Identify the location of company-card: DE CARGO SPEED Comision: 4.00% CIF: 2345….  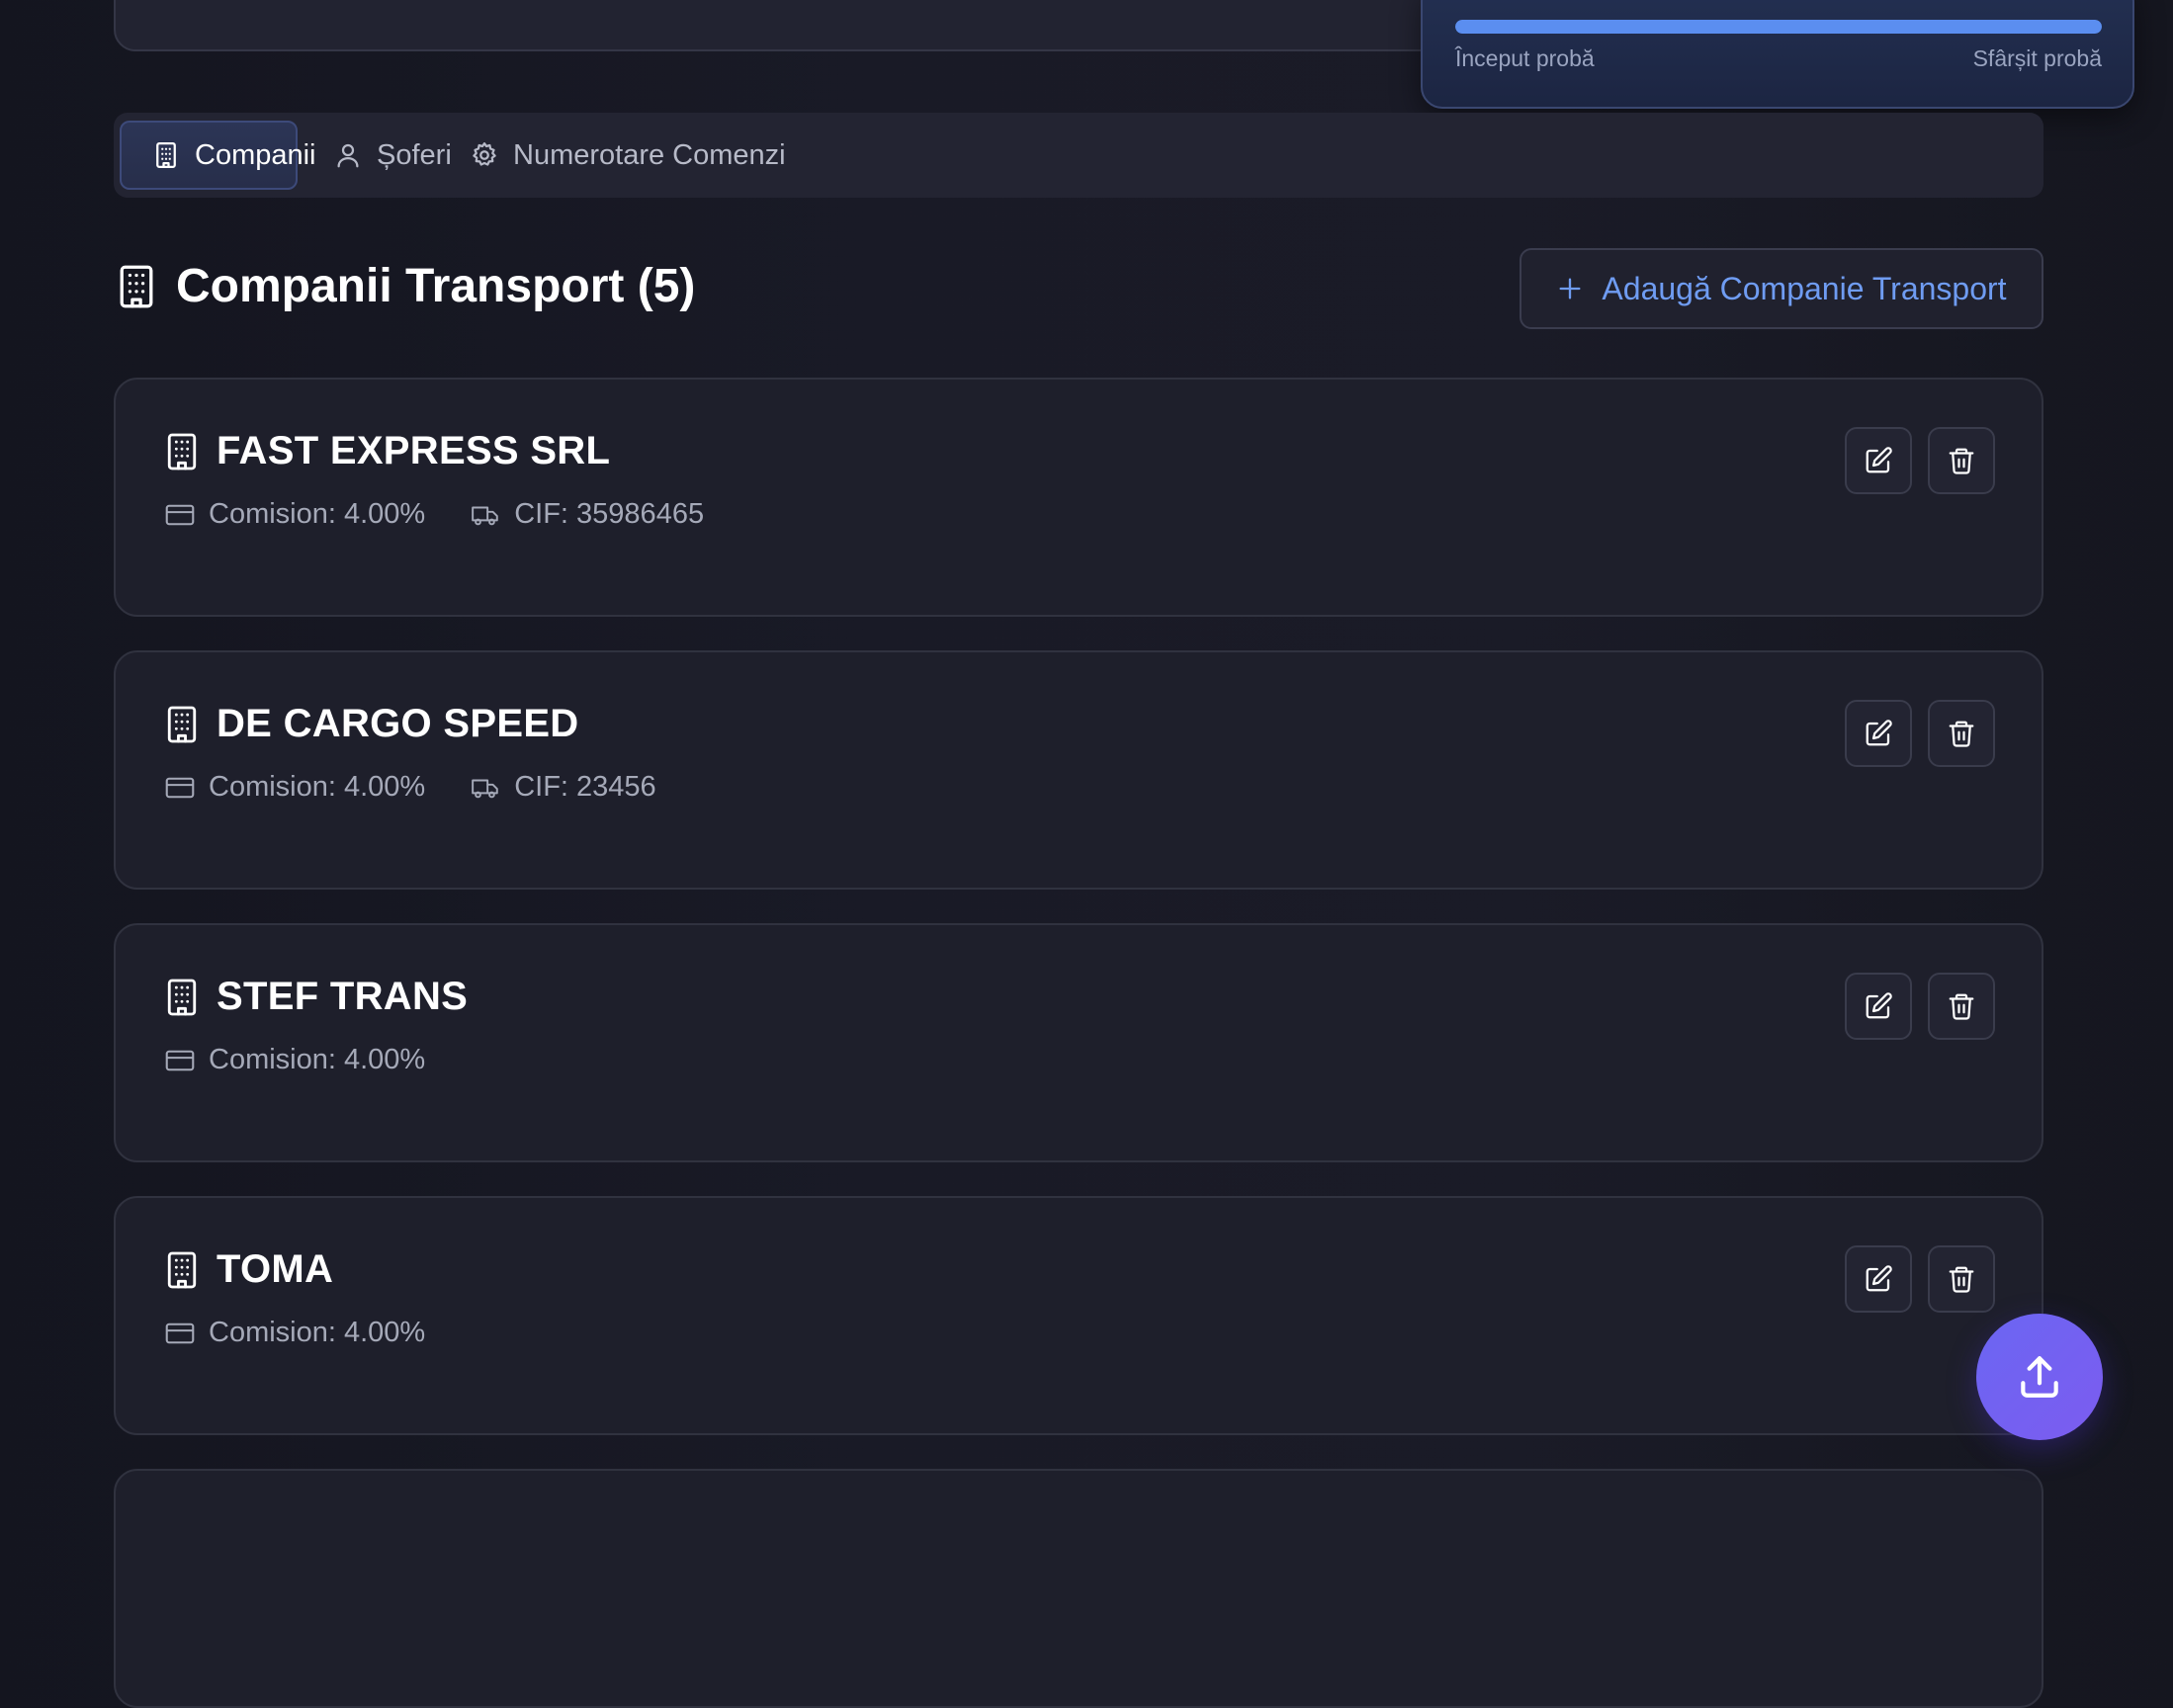
(1078, 770).